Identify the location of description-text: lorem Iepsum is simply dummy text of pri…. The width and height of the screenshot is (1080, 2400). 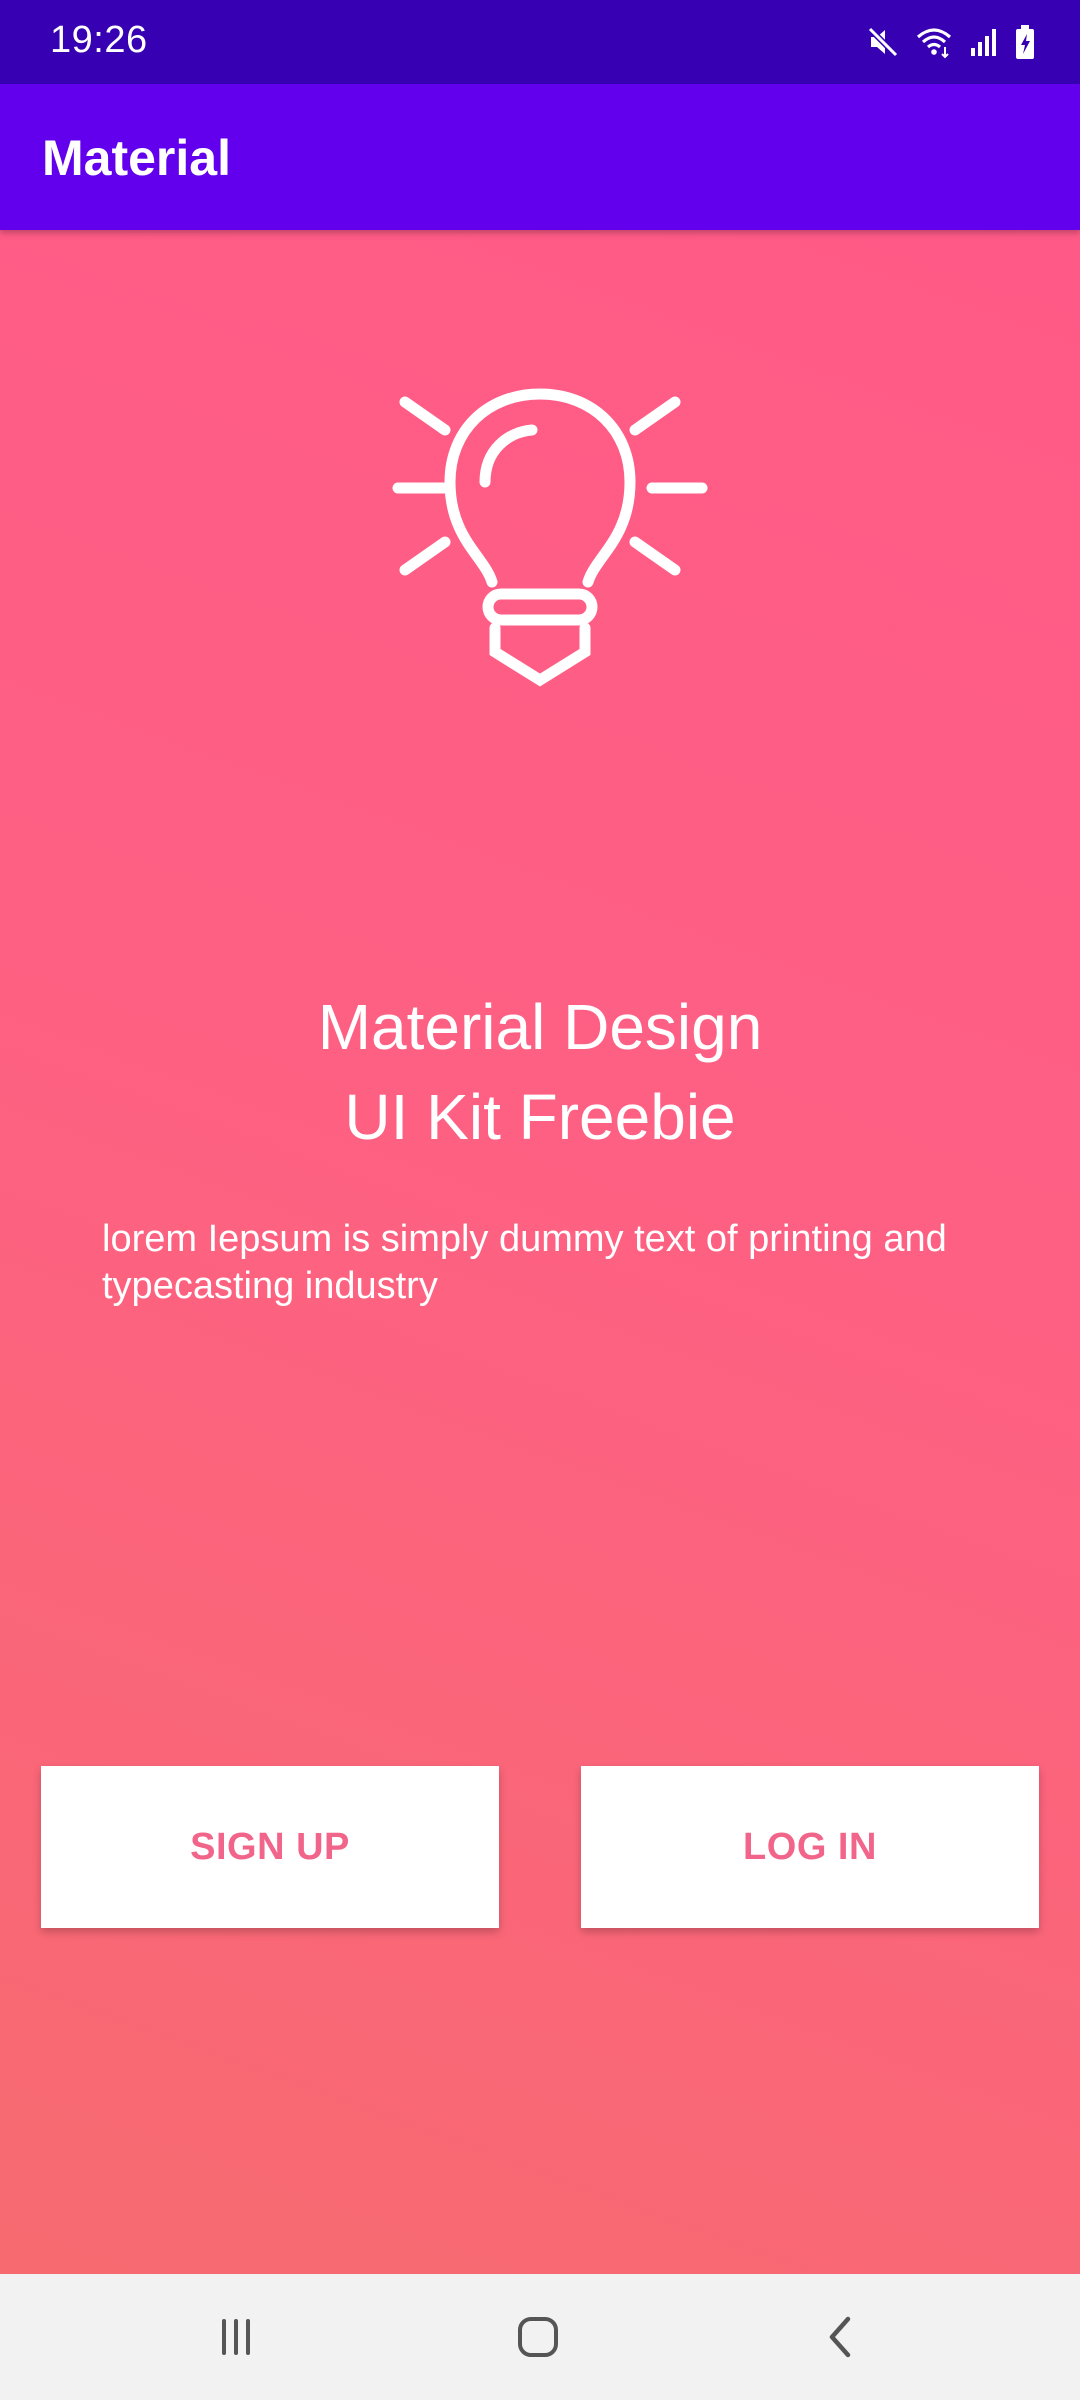
(524, 1262).